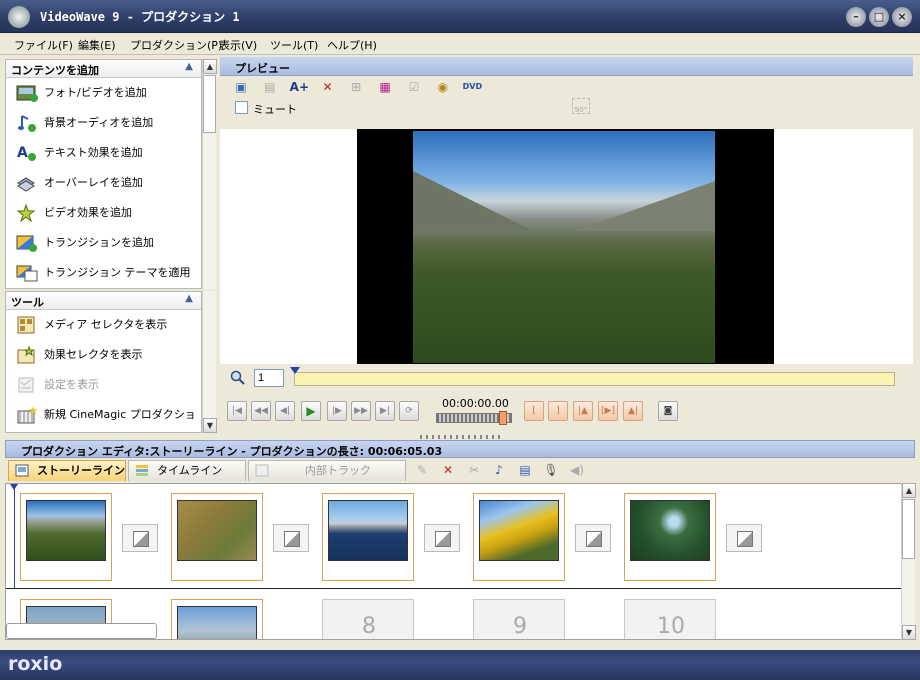 The image size is (920, 680). What do you see at coordinates (27, 93) in the screenshot?
I see `photo-video-icon` at bounding box center [27, 93].